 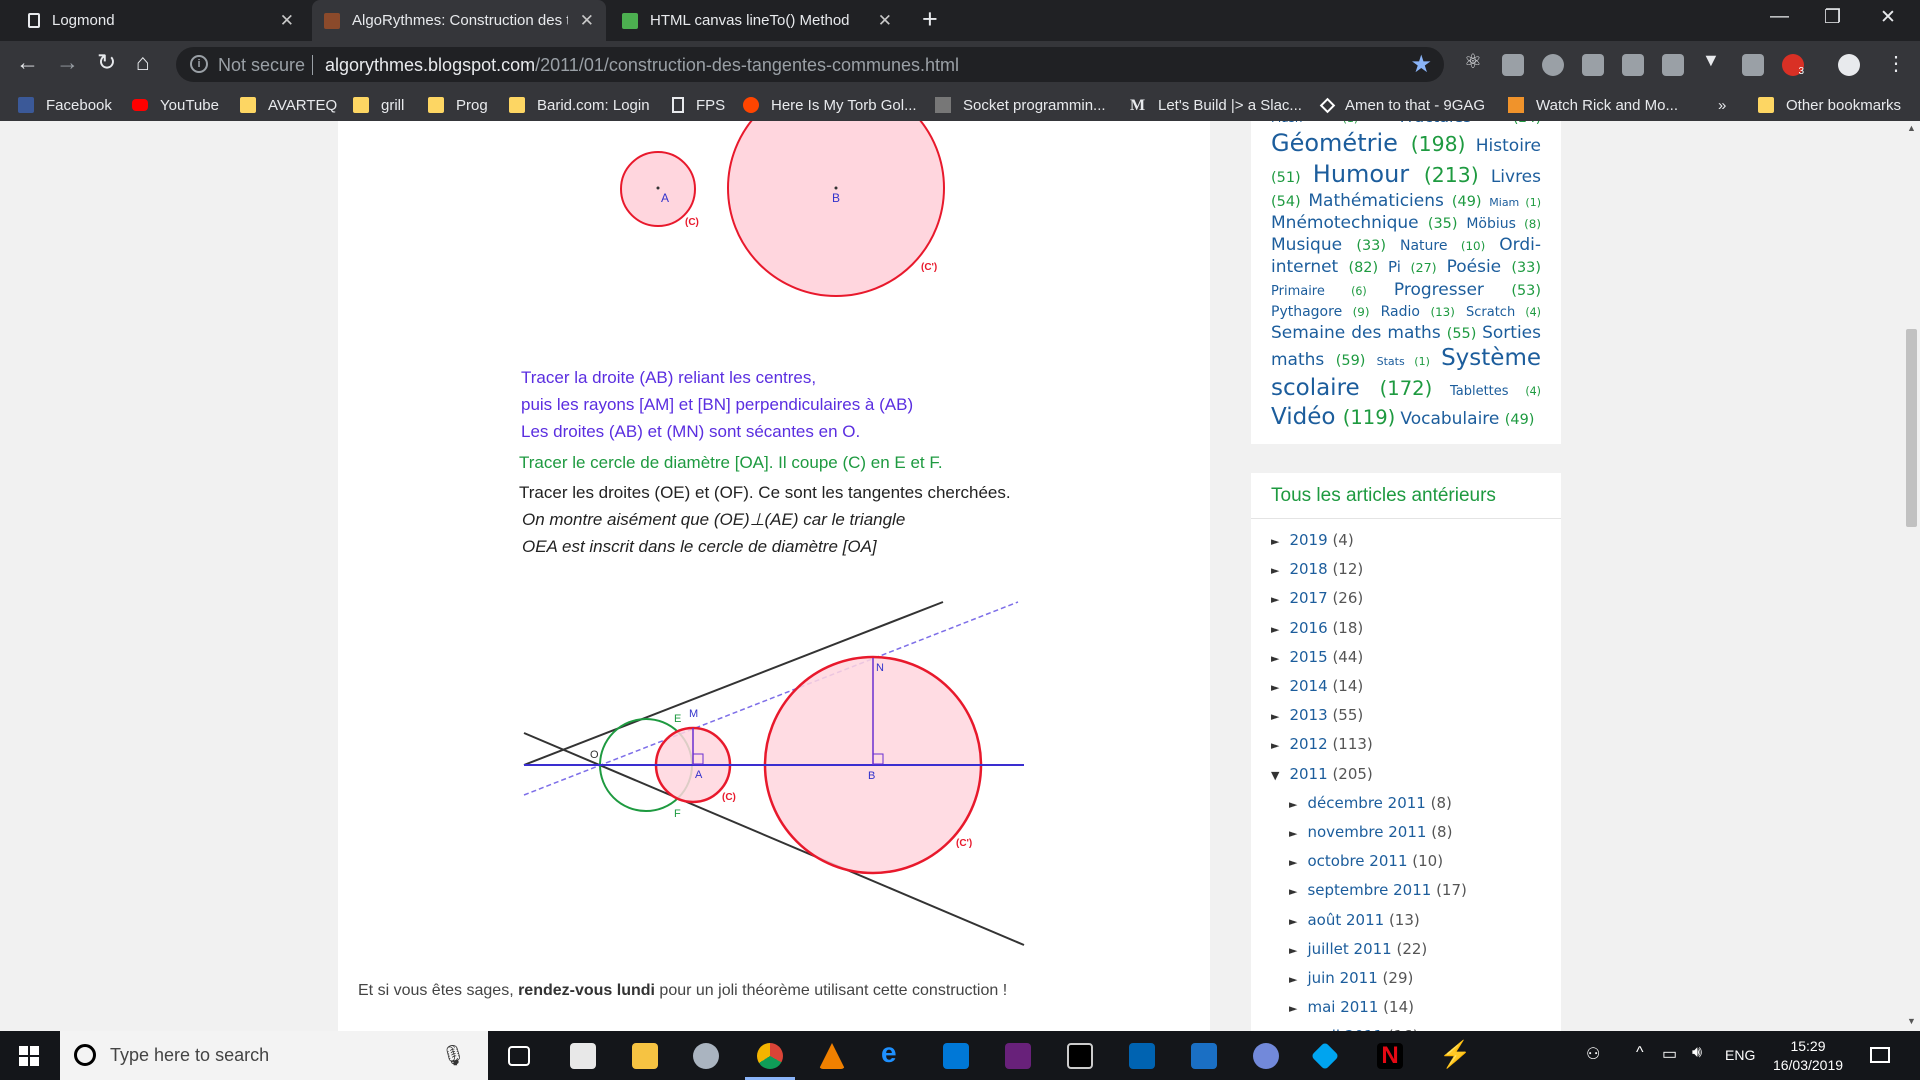 What do you see at coordinates (770, 1056) in the screenshot?
I see `chrome-icon` at bounding box center [770, 1056].